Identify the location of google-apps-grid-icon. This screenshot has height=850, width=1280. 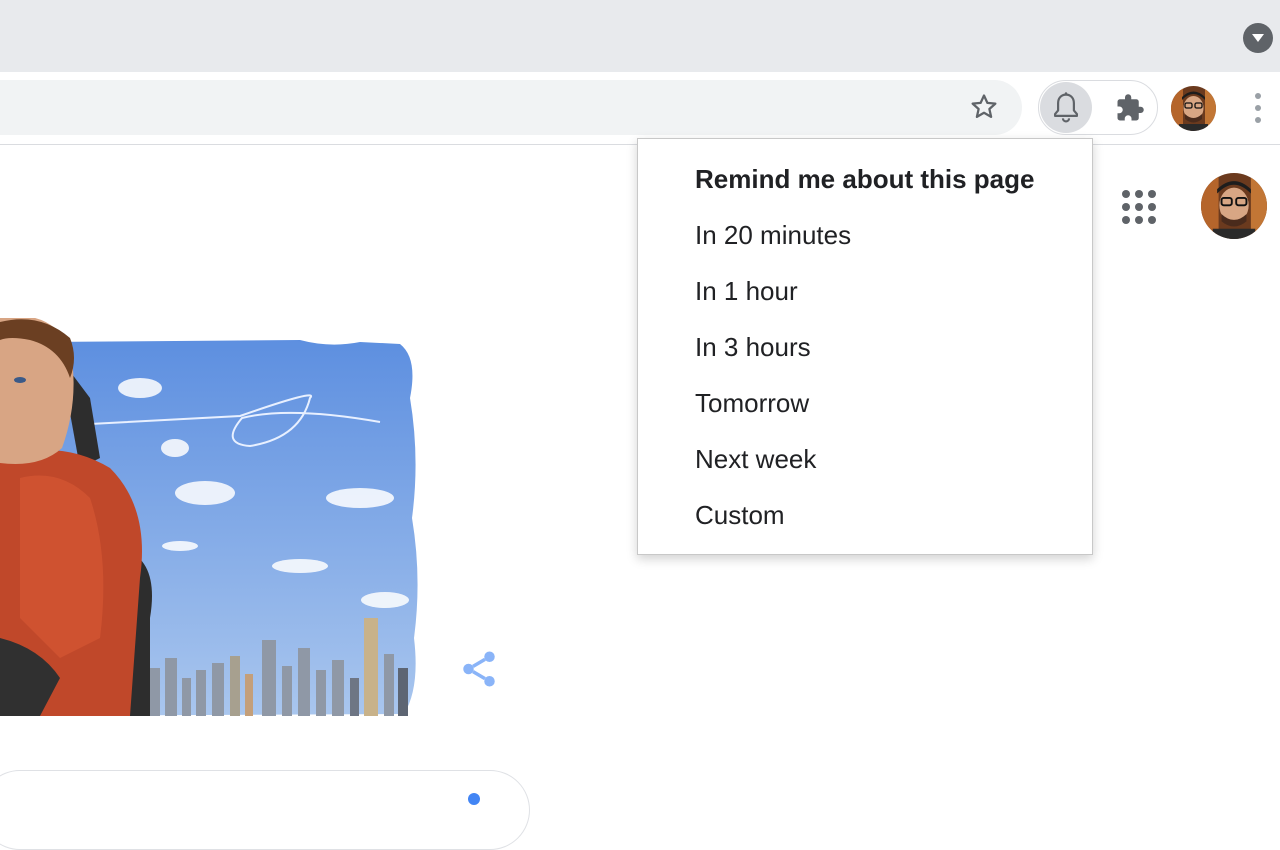
(1138, 206).